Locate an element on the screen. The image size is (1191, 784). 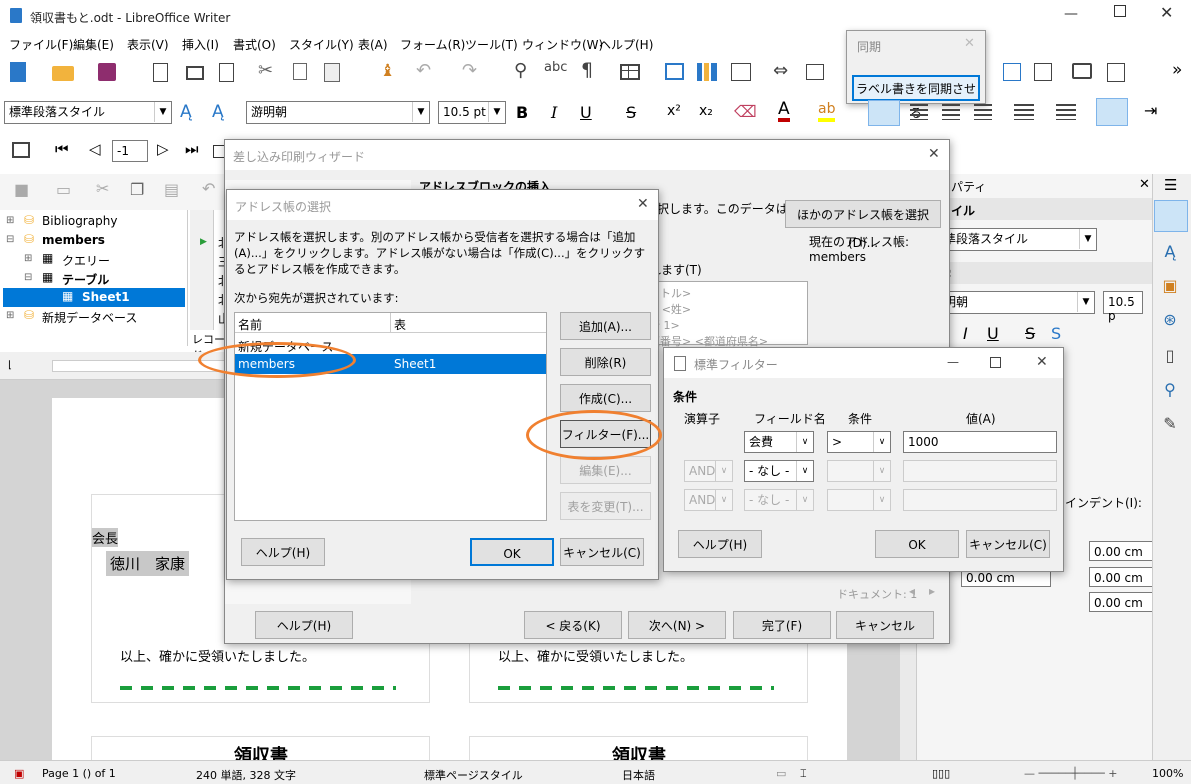
save-icon is located at coordinates (107, 72).